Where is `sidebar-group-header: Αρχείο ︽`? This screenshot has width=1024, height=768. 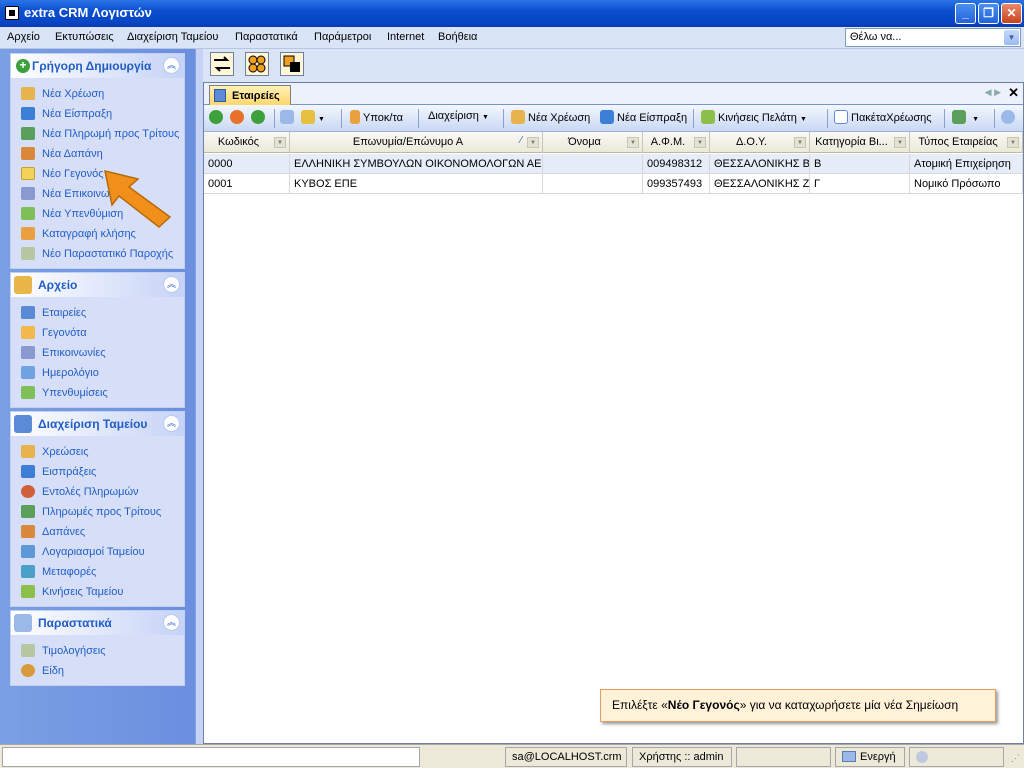
sidebar-group-header: Αρχείο ︽ is located at coordinates (97, 285).